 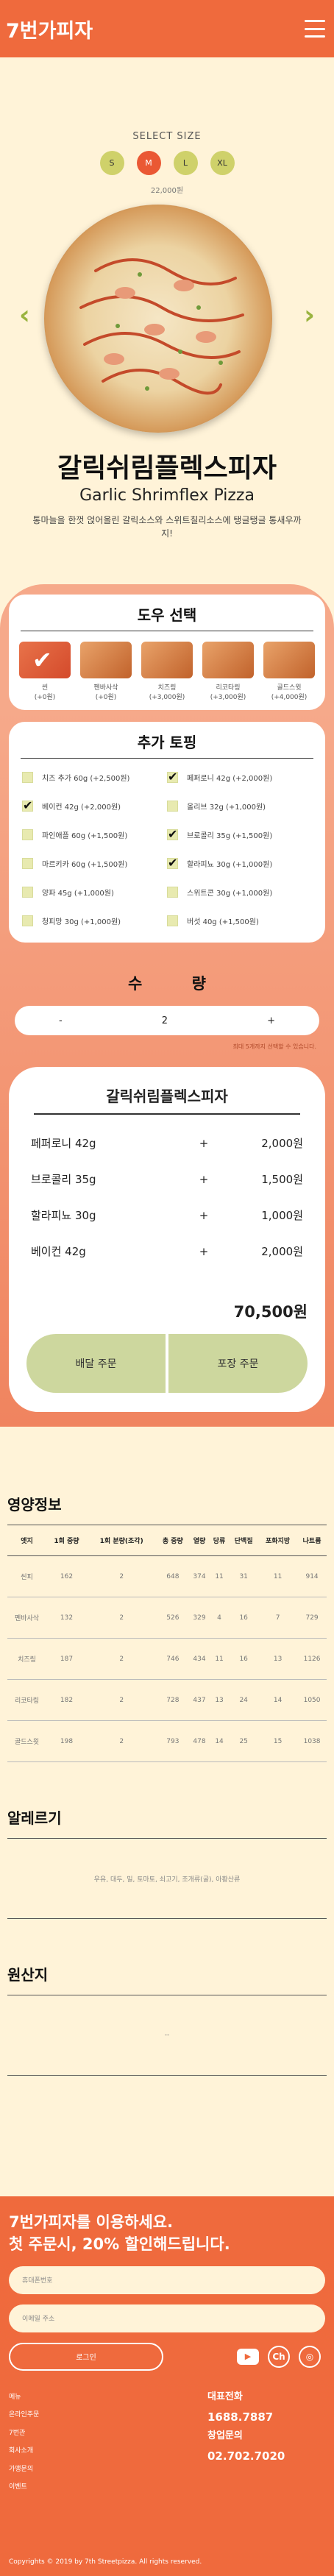 What do you see at coordinates (167, 2035) in the screenshot?
I see `origin-text: --` at bounding box center [167, 2035].